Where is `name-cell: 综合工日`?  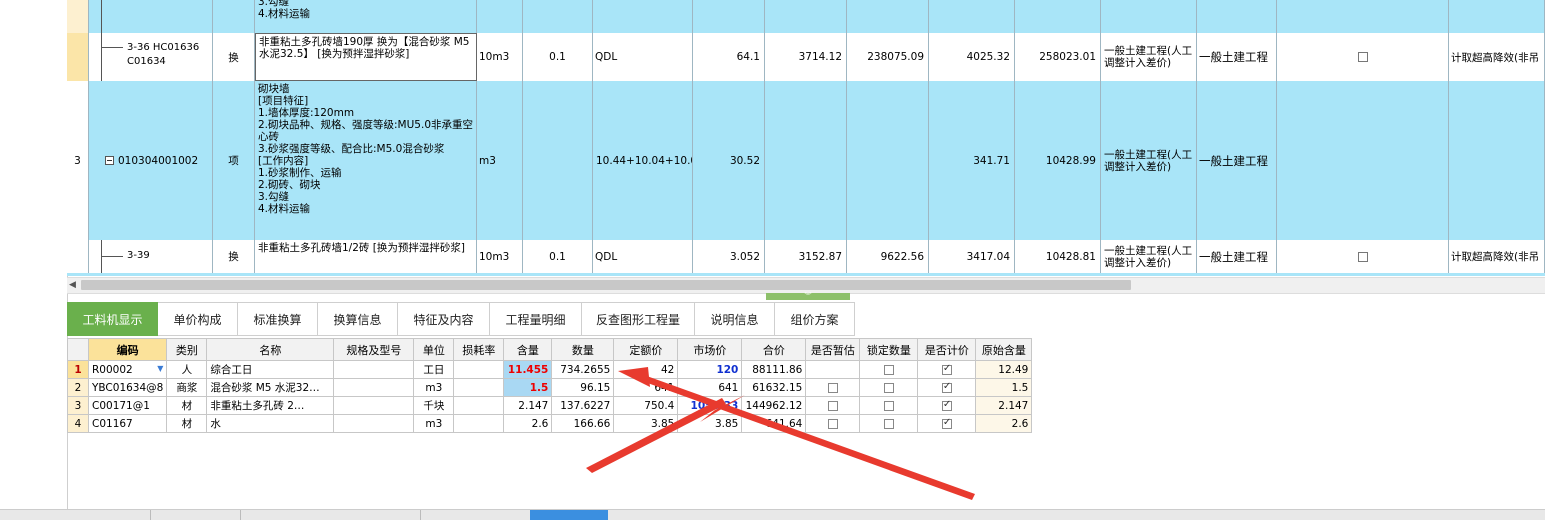
name-cell: 综合工日 is located at coordinates (270, 369).